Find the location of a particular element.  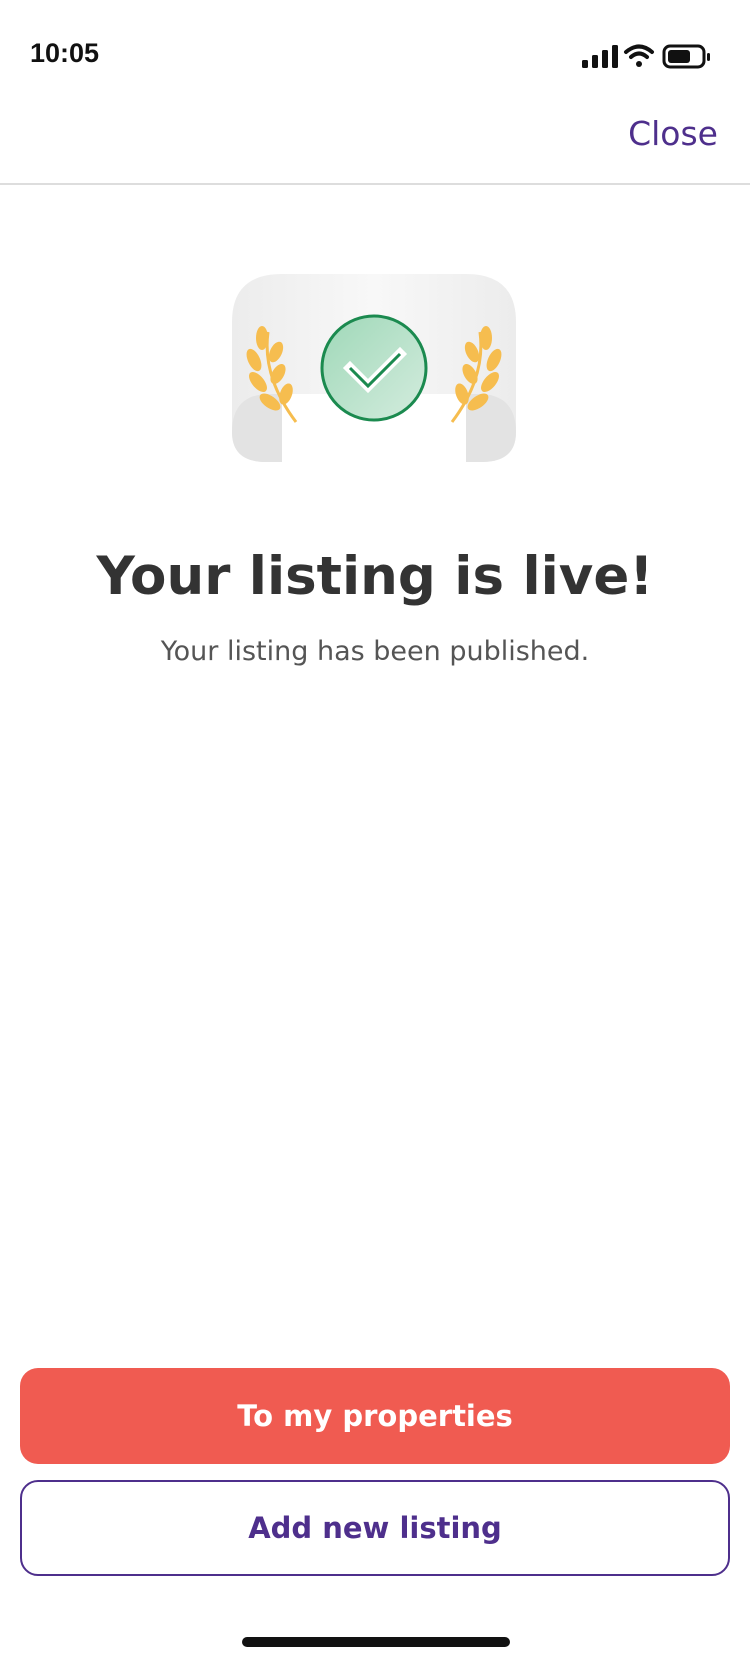

status-icons is located at coordinates (646, 56).